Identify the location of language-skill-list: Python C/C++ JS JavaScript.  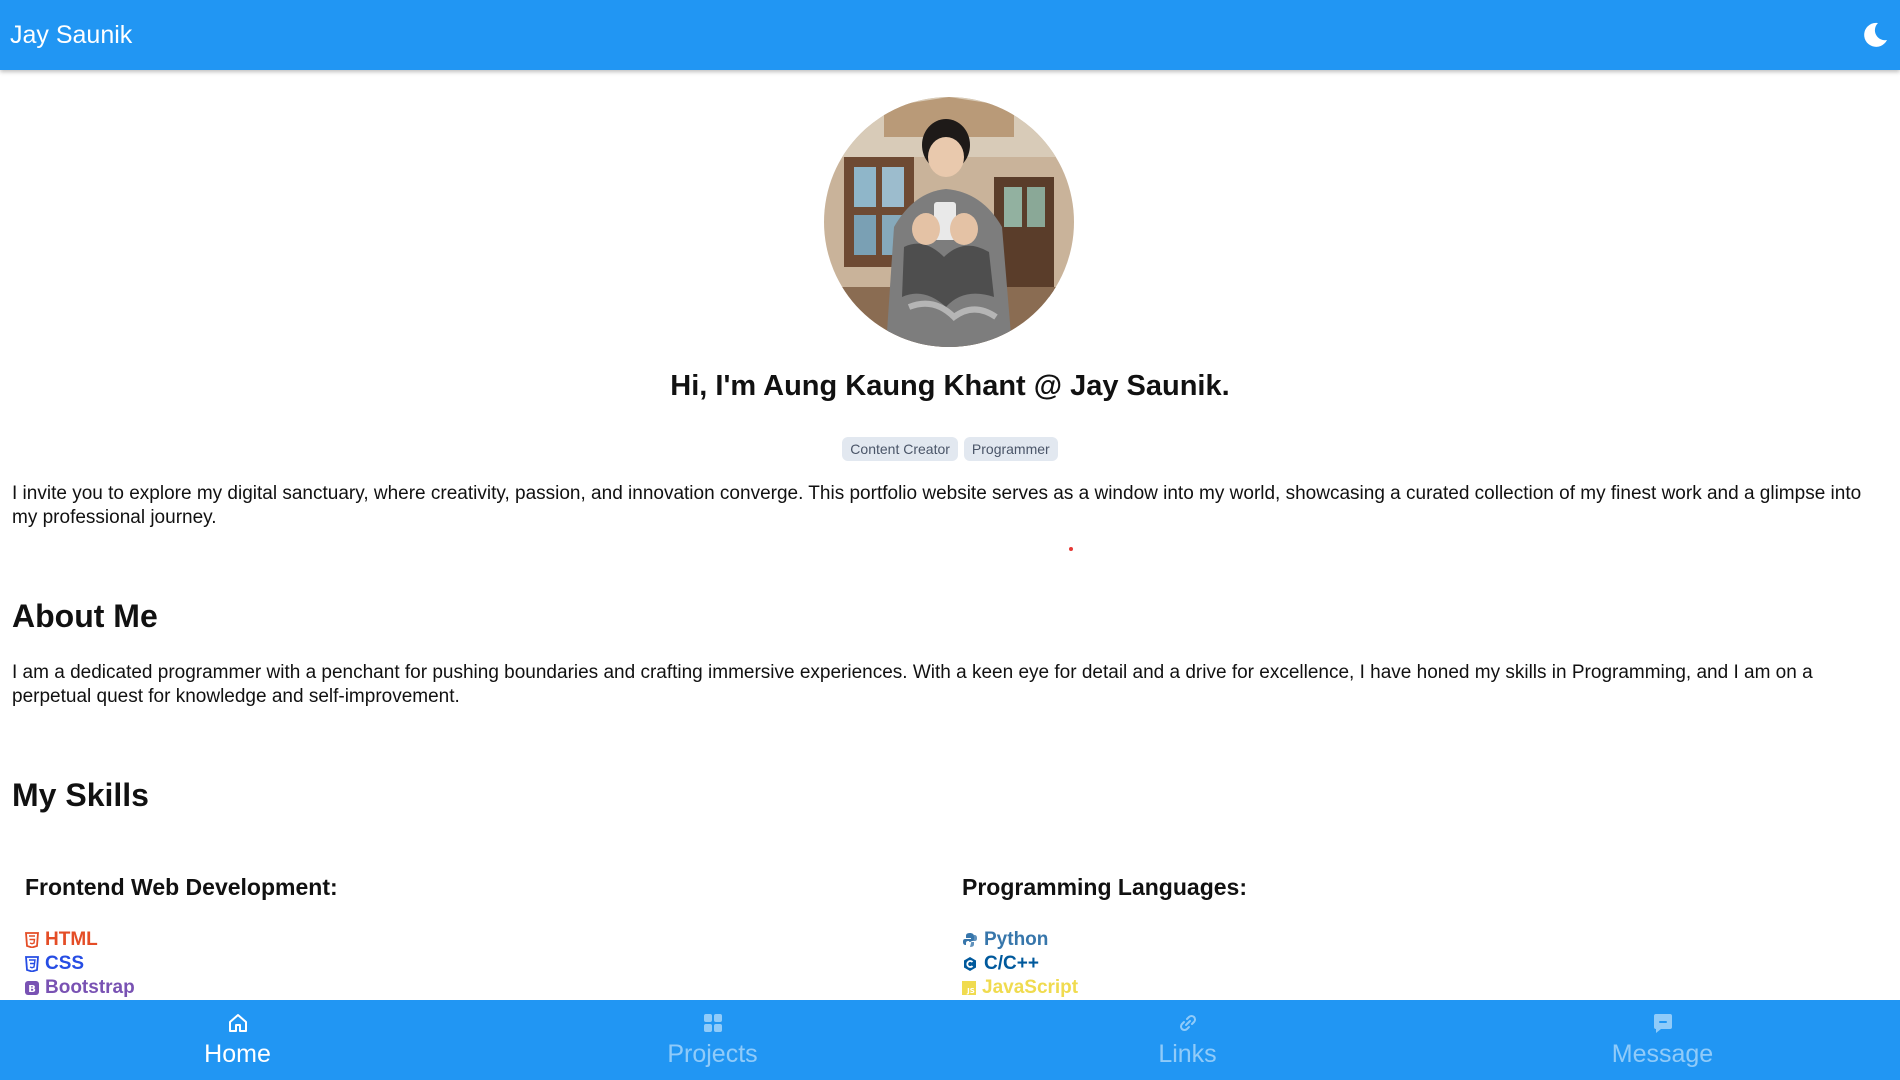
(1312, 964).